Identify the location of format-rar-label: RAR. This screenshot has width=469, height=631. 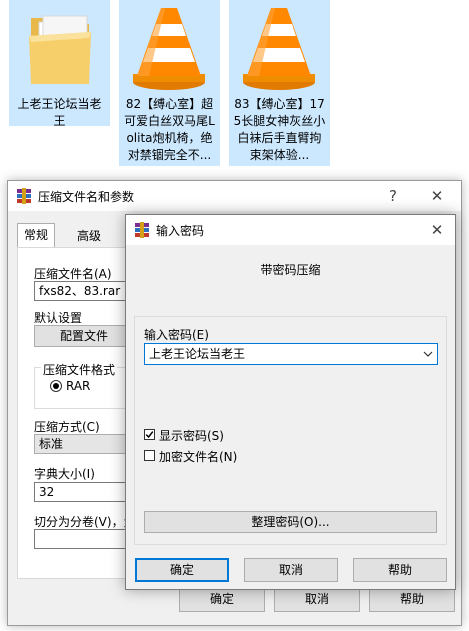
(78, 386).